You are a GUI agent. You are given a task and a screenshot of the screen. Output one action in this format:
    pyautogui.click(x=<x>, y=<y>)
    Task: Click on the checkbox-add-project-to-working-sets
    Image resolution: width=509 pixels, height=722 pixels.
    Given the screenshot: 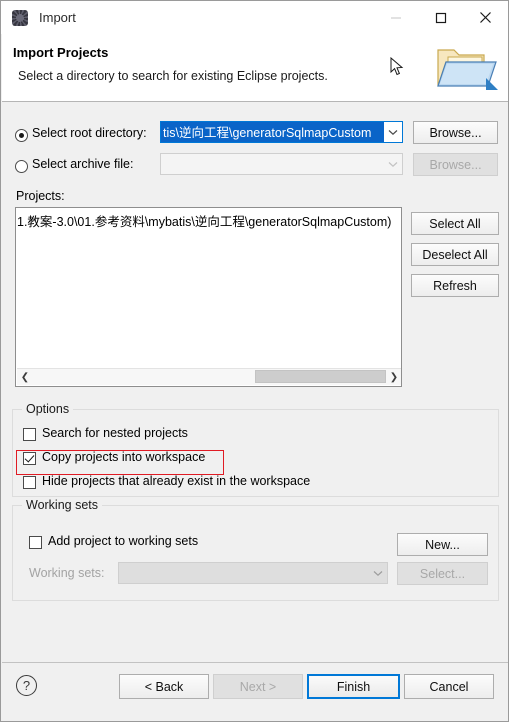 What is the action you would take?
    pyautogui.click(x=35, y=542)
    